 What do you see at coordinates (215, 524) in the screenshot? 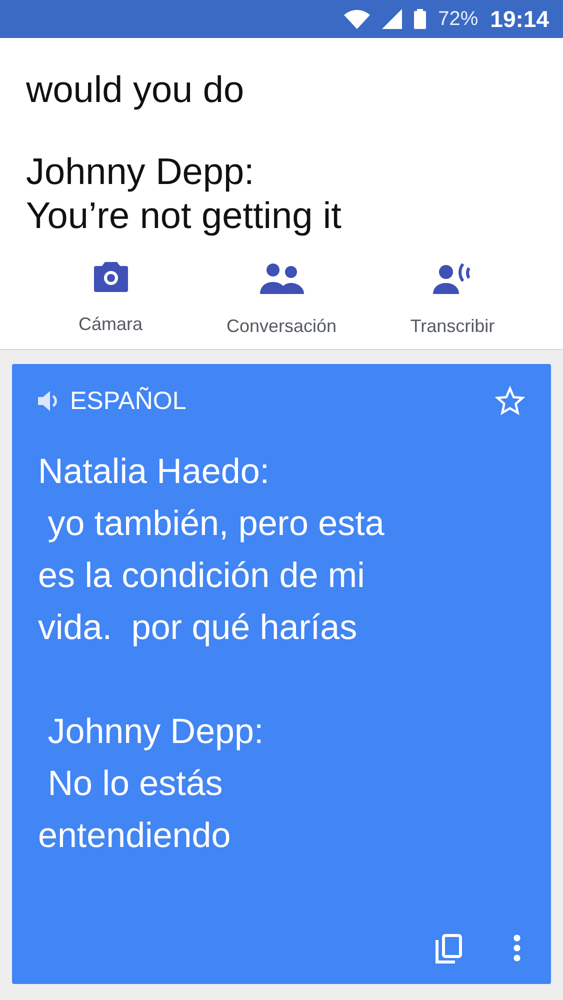
I see `translation-text-line: yo también, pero esta` at bounding box center [215, 524].